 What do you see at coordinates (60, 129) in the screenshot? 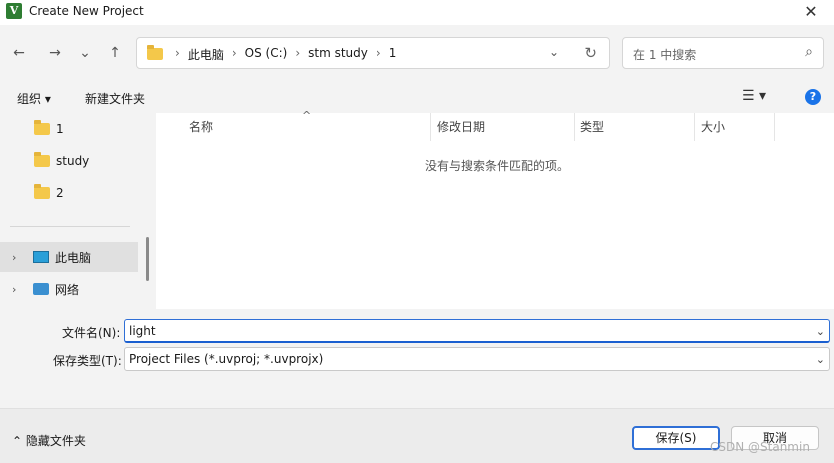
I see `sidebar-item-label: 1` at bounding box center [60, 129].